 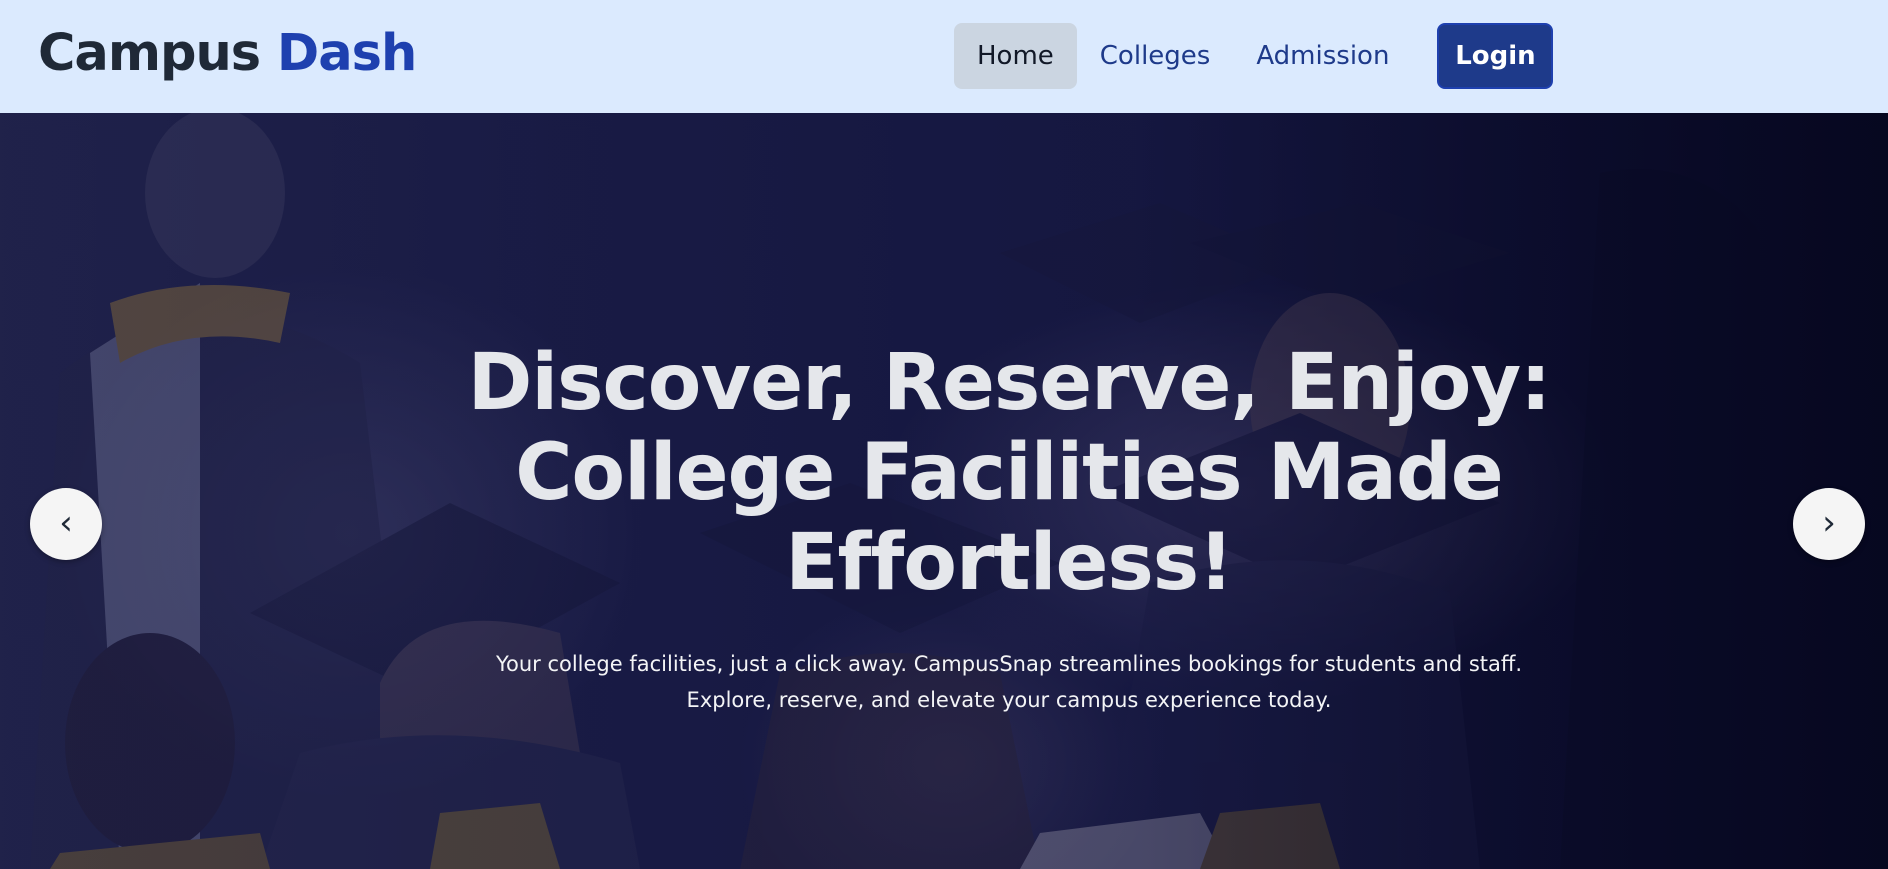 I want to click on login-button: Login, so click(x=1495, y=56).